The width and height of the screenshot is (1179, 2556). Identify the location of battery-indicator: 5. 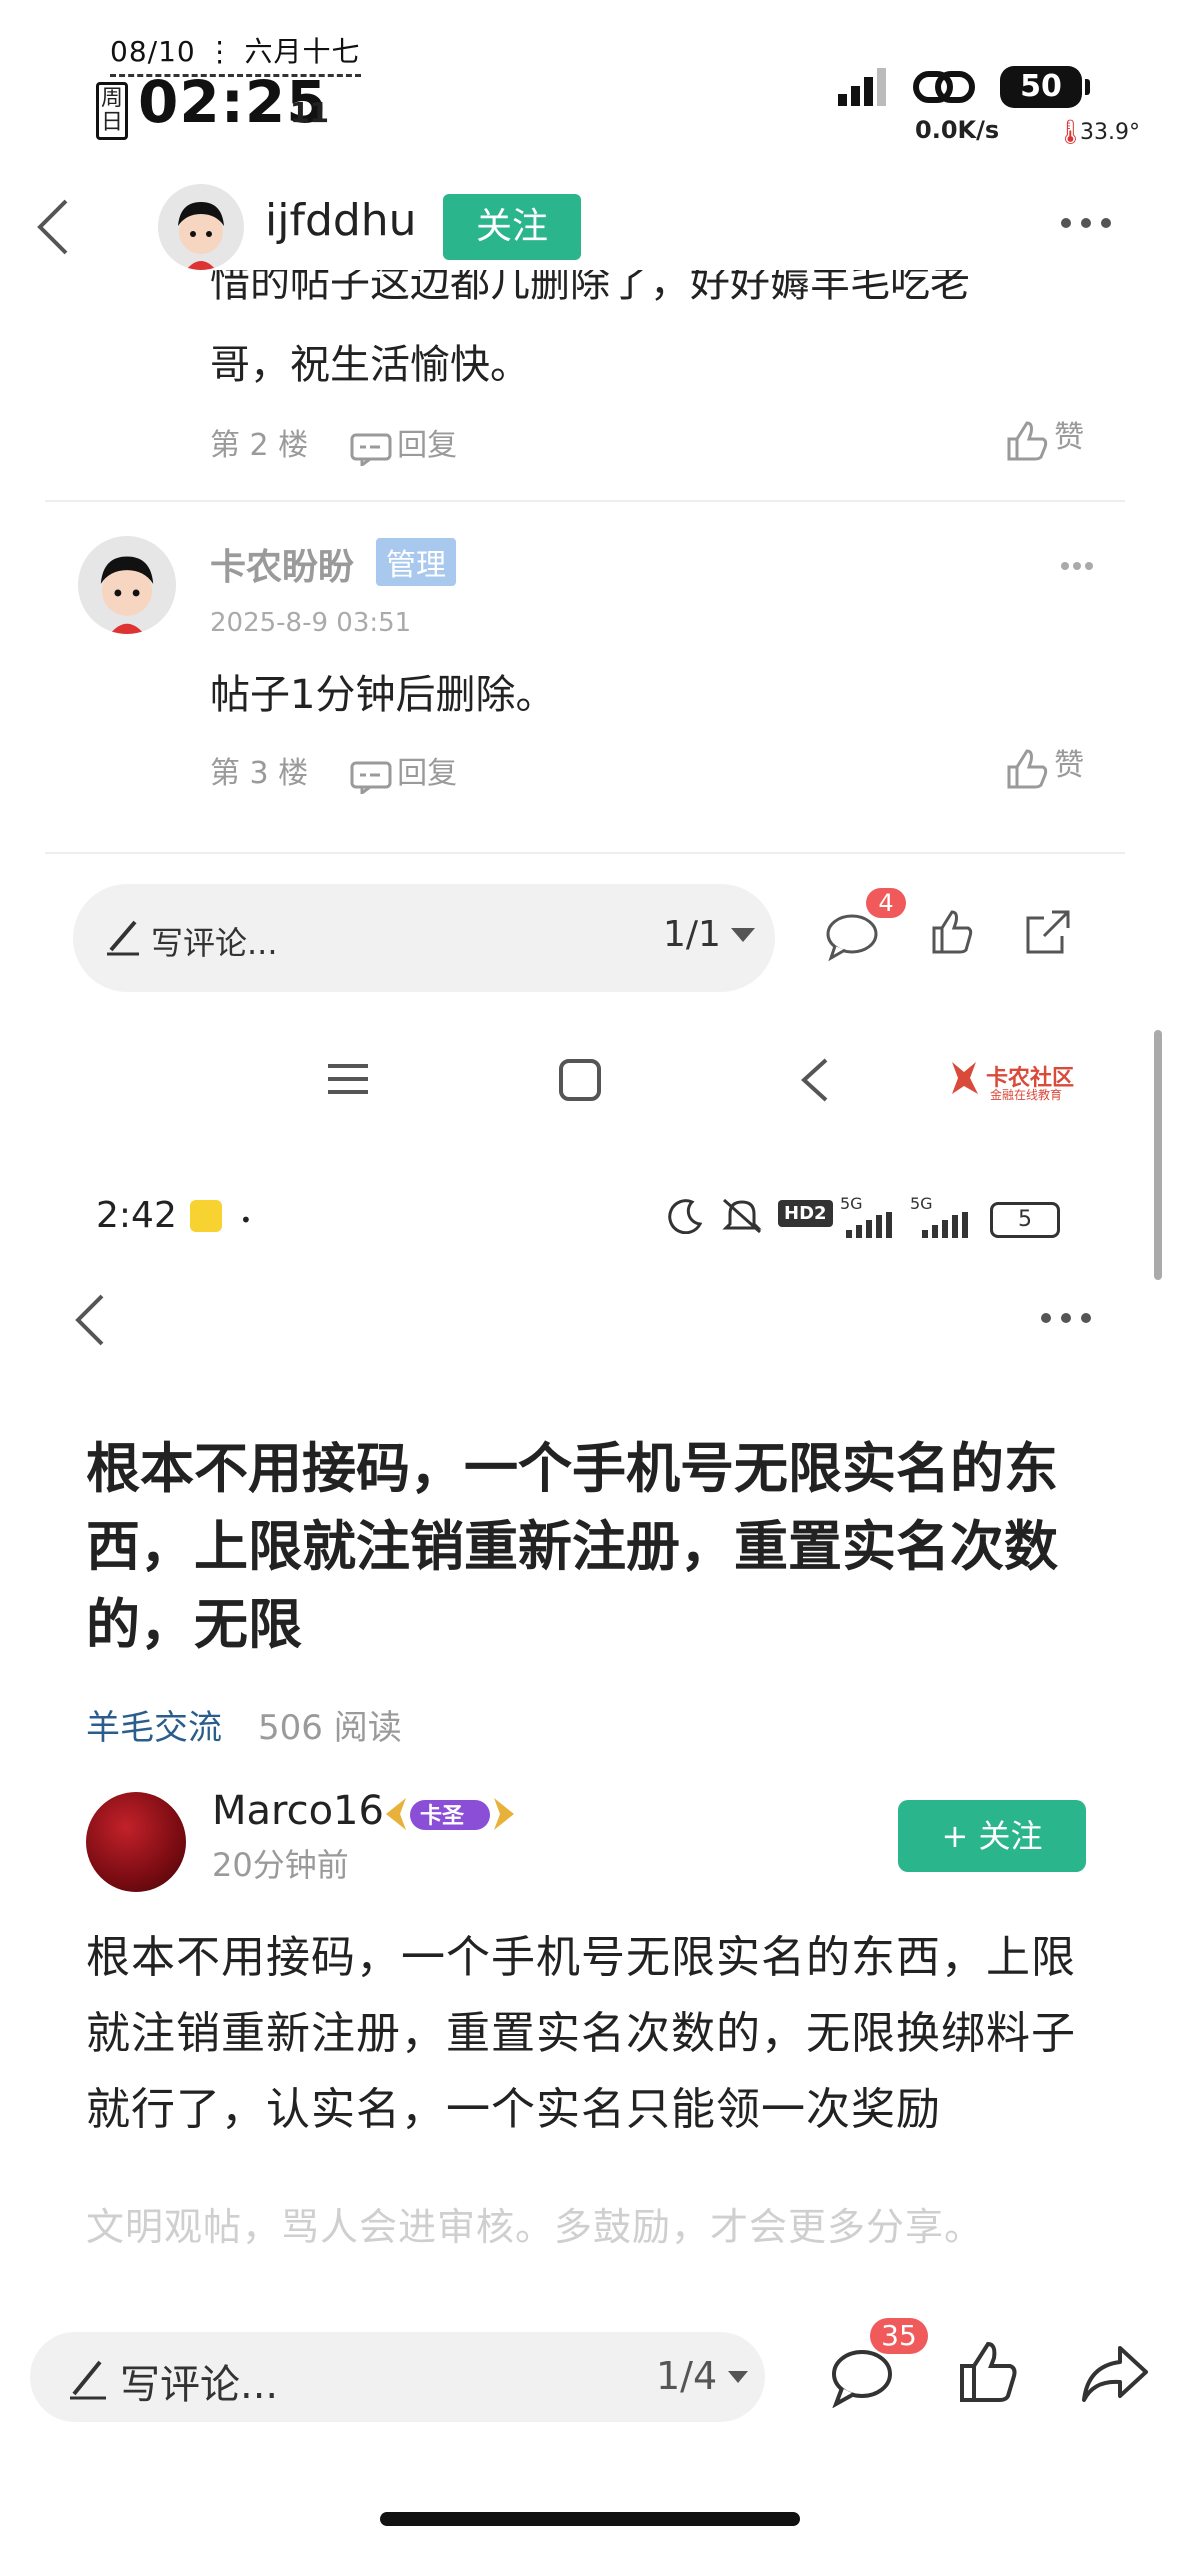
(1025, 1220).